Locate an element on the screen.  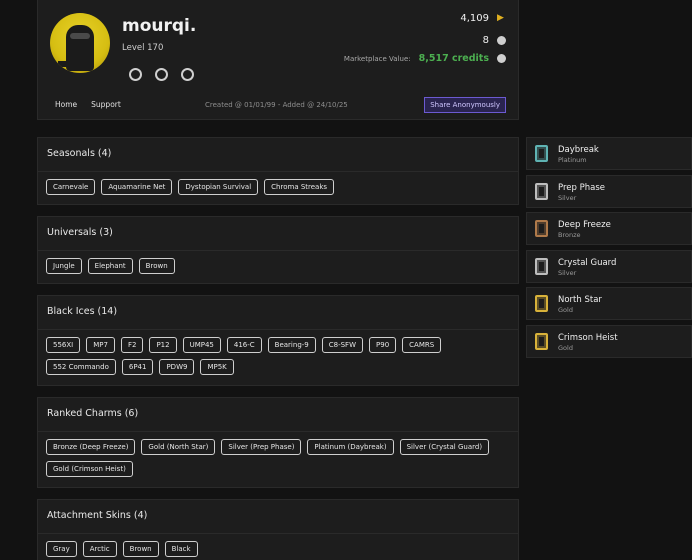
skin-chip: MP5K is located at coordinates (217, 367).